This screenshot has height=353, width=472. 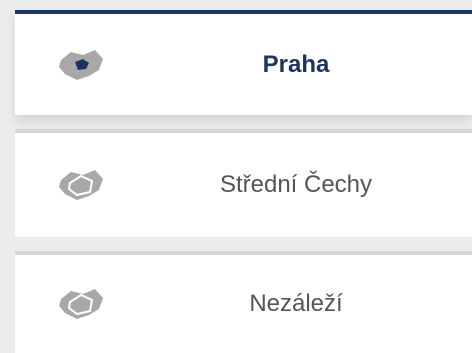 I want to click on region-option-label: Praha, so click(x=296, y=64).